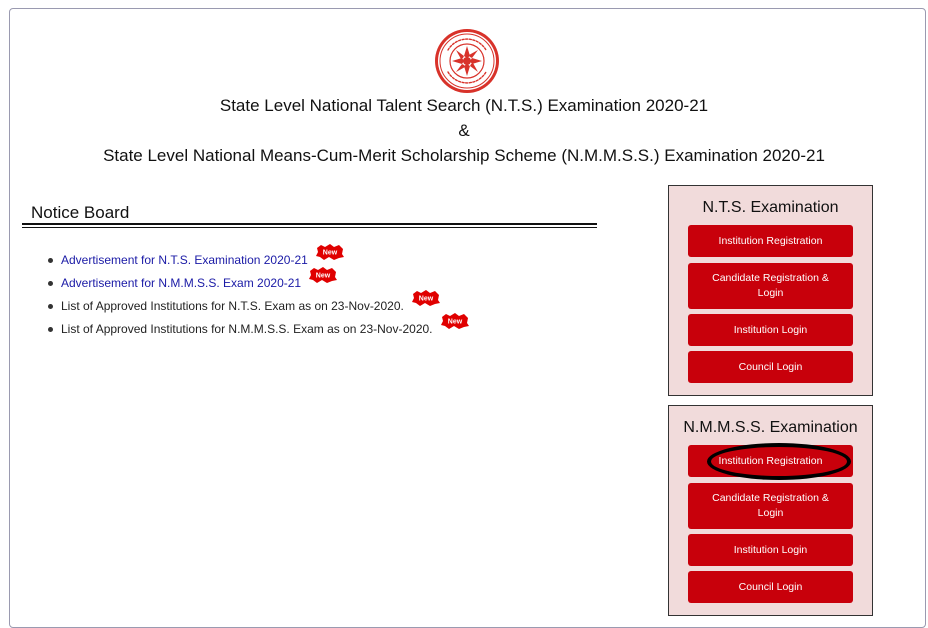 The image size is (928, 628). What do you see at coordinates (770, 587) in the screenshot?
I see `nmmss-council-login-button: Council Login` at bounding box center [770, 587].